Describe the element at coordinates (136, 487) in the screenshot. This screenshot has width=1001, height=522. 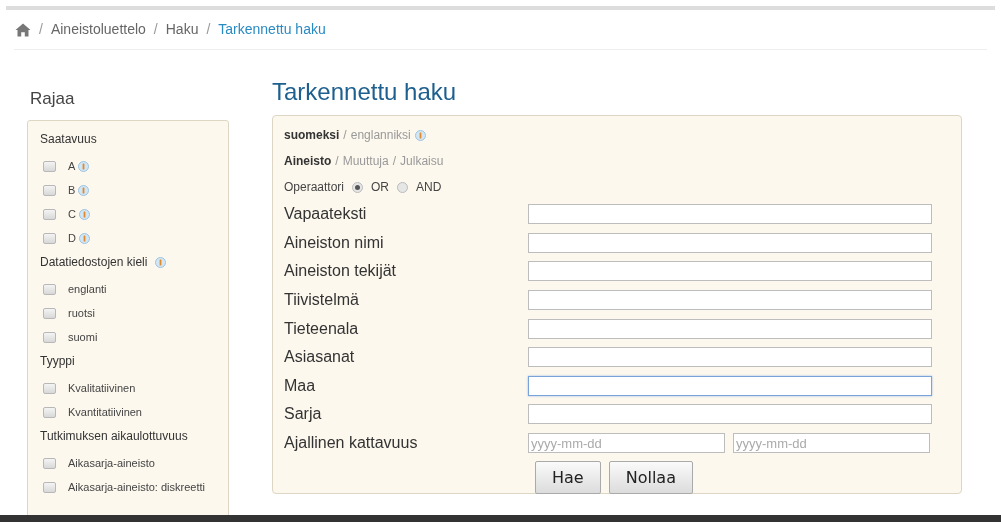
I see `checkbox-label: Aikasarja-aineisto: diskreetti` at that location.